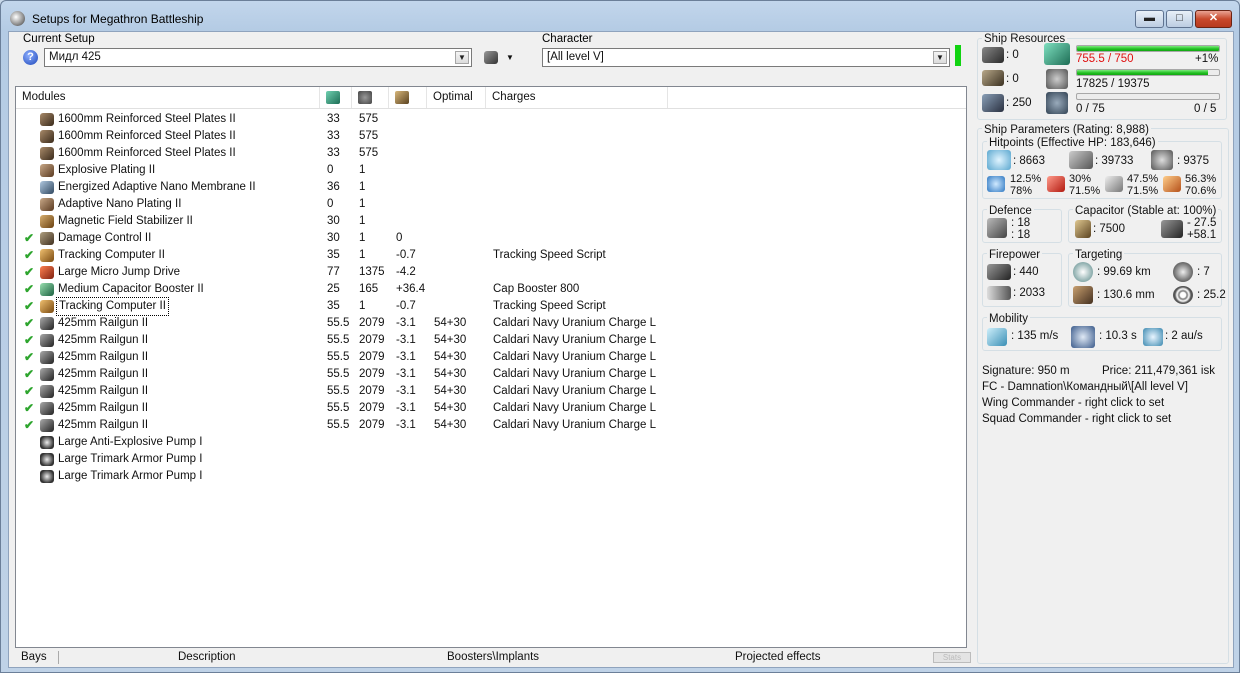 This screenshot has height=673, width=1240. I want to click on max-targets-value: : 7, so click(1203, 272).